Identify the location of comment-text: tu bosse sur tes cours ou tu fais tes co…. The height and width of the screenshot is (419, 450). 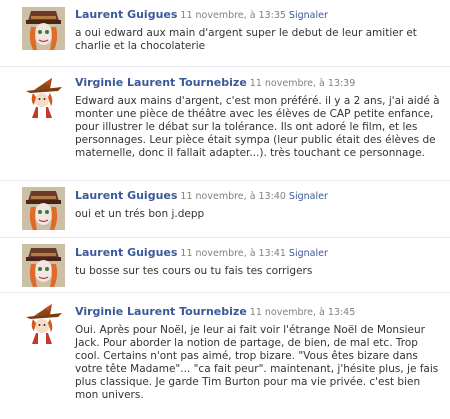
(194, 271).